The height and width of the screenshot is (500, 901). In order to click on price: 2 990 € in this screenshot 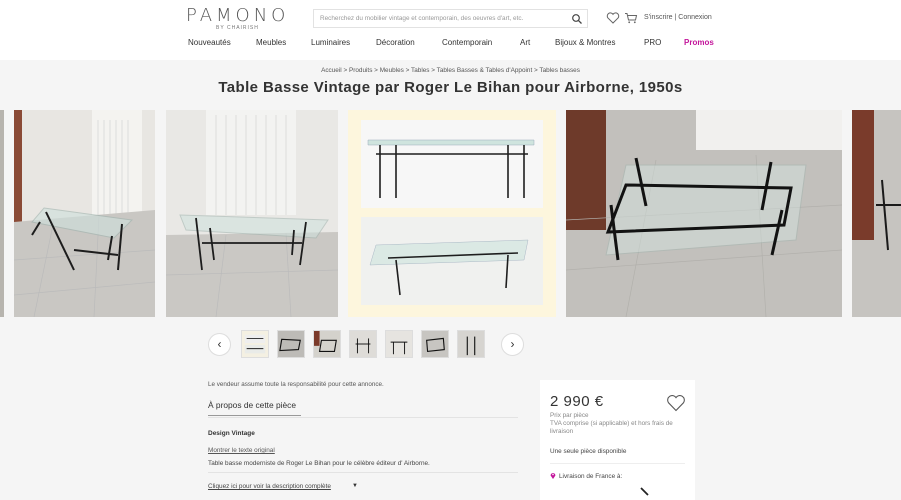, I will do `click(577, 401)`.